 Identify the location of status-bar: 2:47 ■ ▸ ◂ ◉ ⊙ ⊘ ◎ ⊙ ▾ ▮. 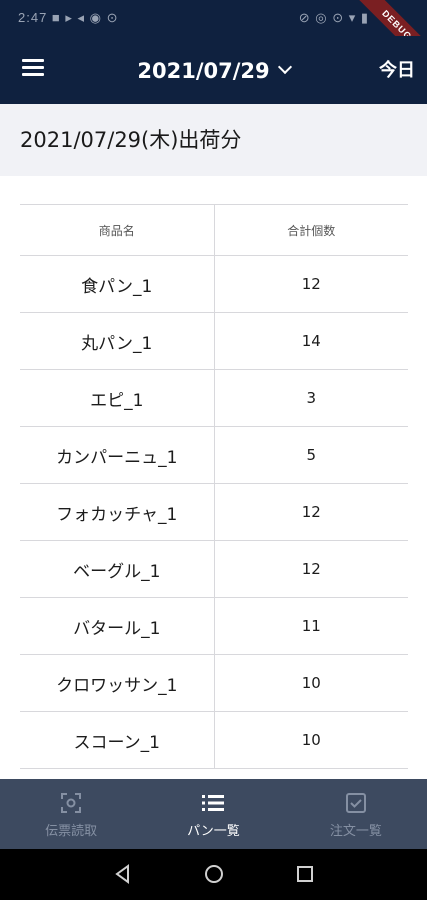
(213, 18).